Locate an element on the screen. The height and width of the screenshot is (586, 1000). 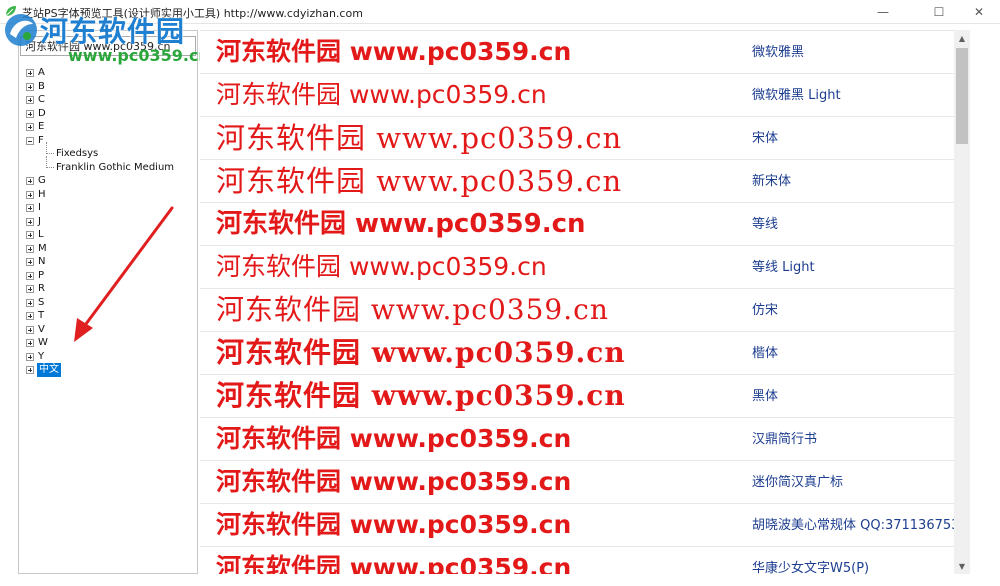
font-row: 河东软件园 www.pc0359.cn 胡晓波美心常规体 QQ:371136753 is located at coordinates (579, 525).